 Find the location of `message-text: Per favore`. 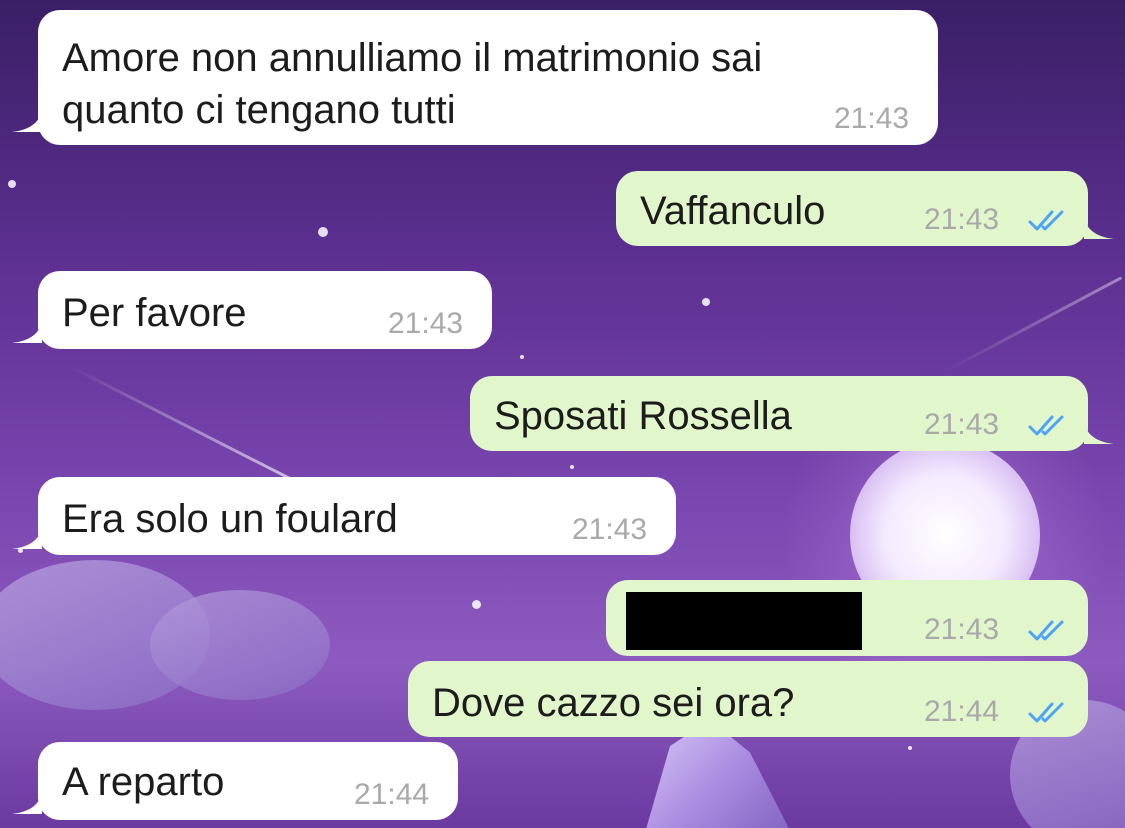

message-text: Per favore is located at coordinates (154, 313).